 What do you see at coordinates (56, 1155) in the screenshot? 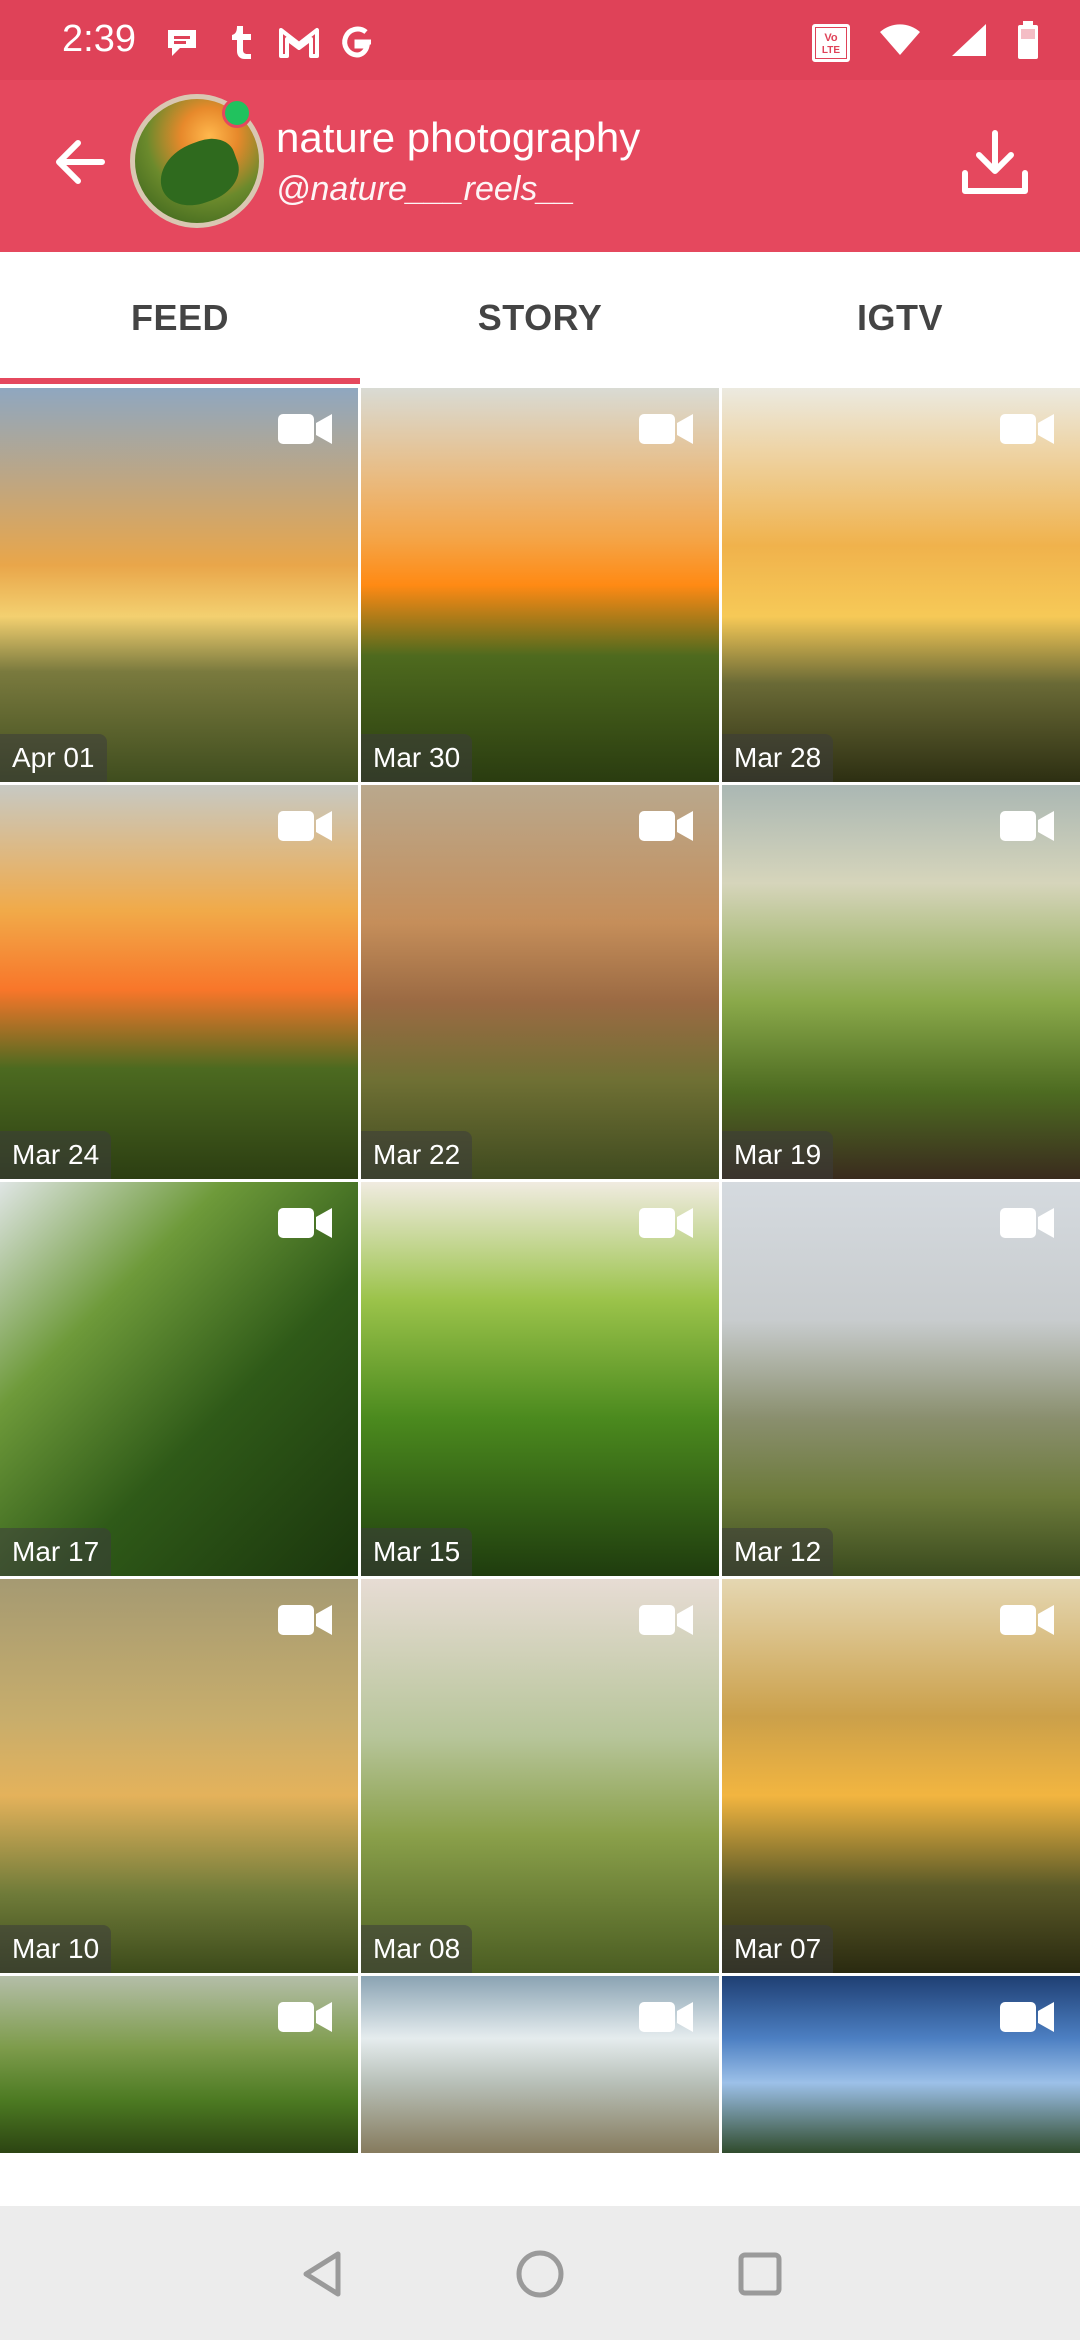
I see `post-date: Mar 24` at bounding box center [56, 1155].